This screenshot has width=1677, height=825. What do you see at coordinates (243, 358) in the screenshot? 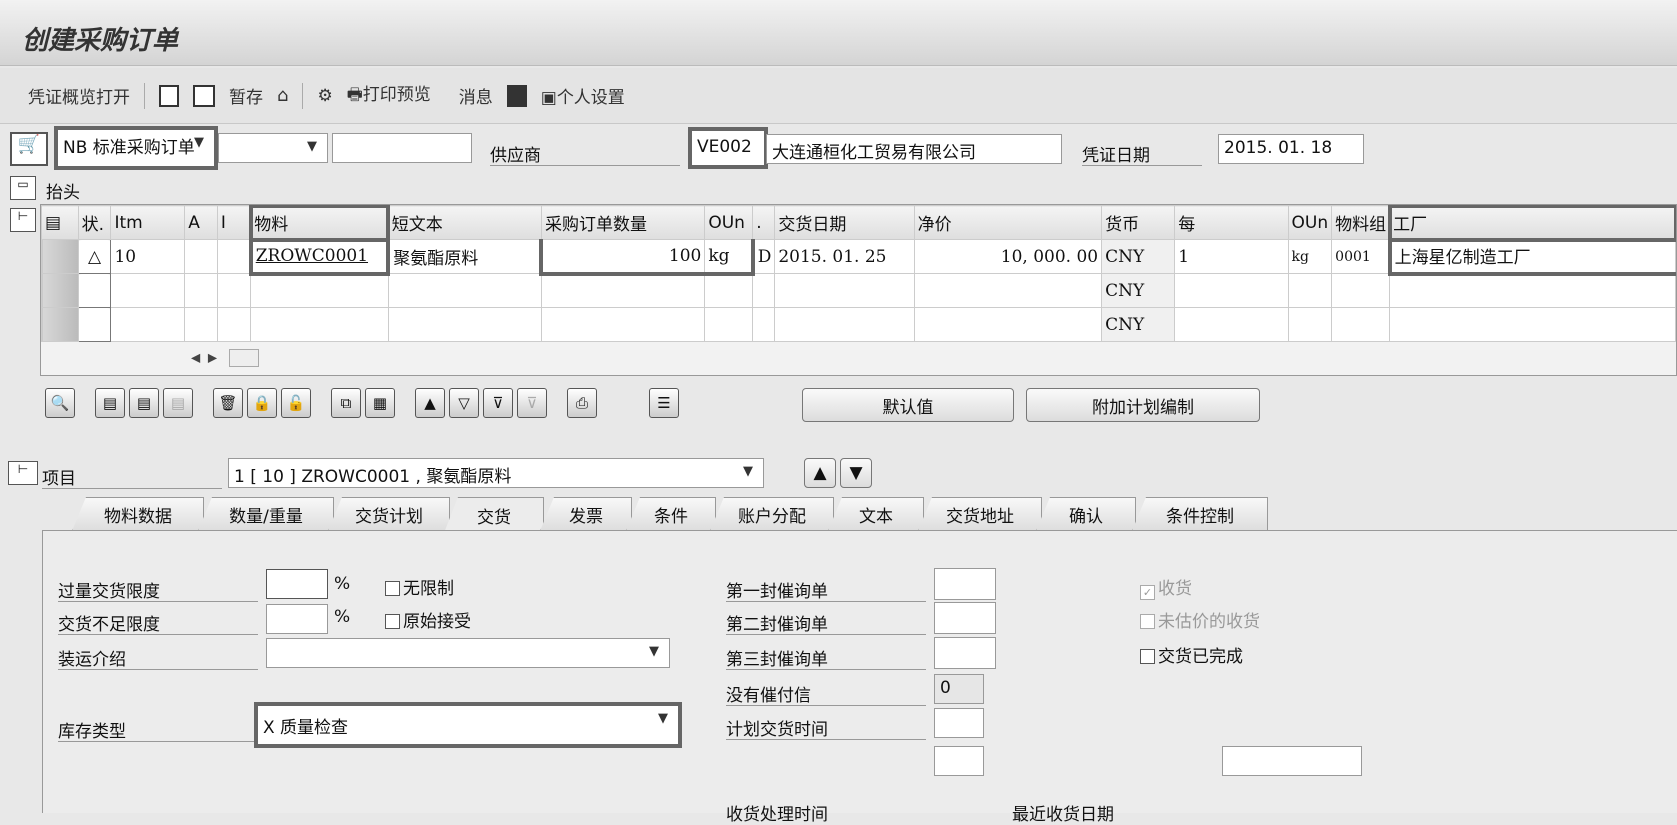
I see `scroll-thumb` at bounding box center [243, 358].